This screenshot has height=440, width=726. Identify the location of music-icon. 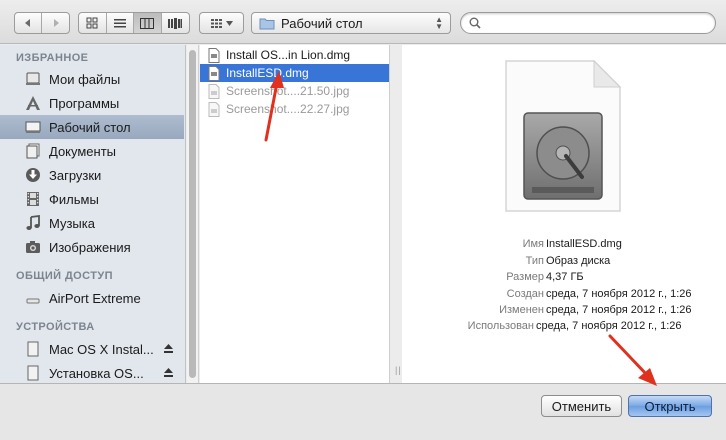
(33, 223).